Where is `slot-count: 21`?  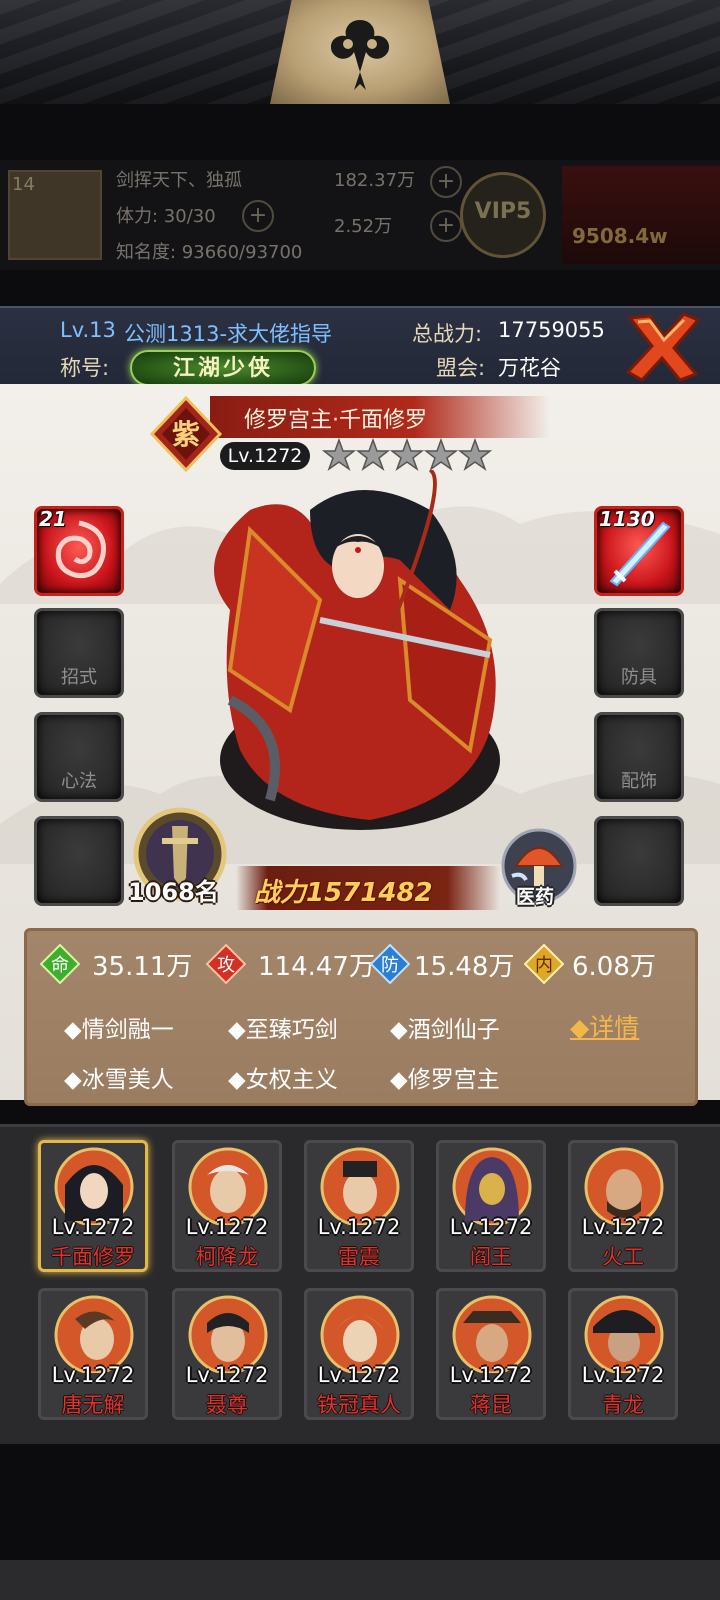
slot-count: 21 is located at coordinates (53, 519).